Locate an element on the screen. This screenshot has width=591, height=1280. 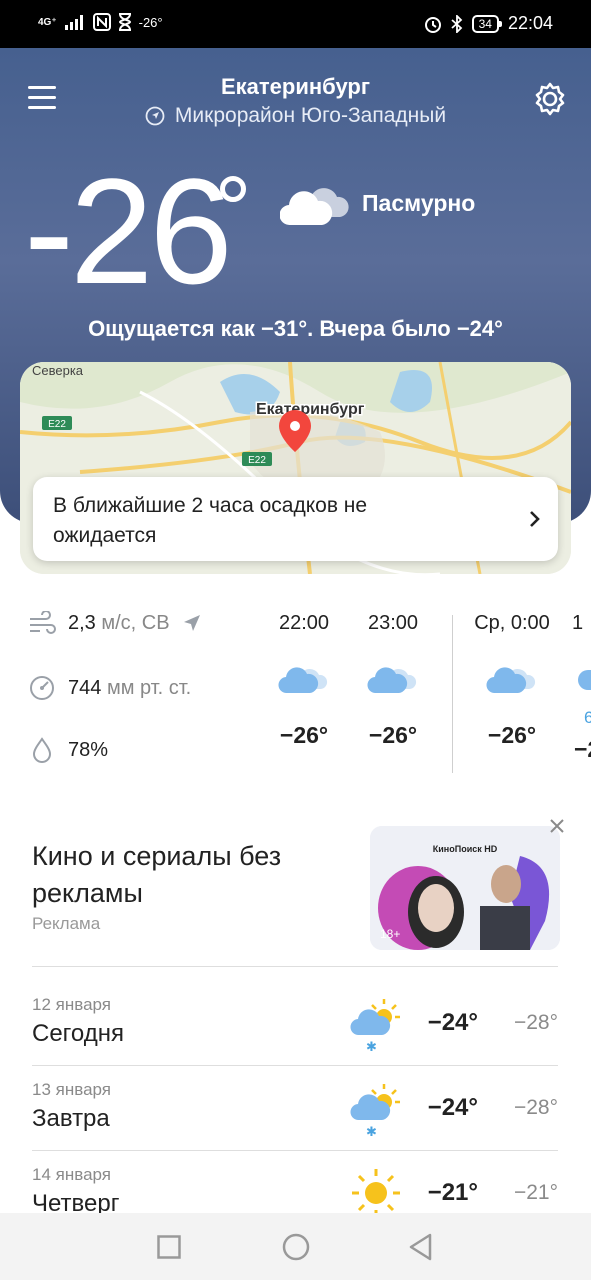
humidity-row: 78% is located at coordinates (68, 750).